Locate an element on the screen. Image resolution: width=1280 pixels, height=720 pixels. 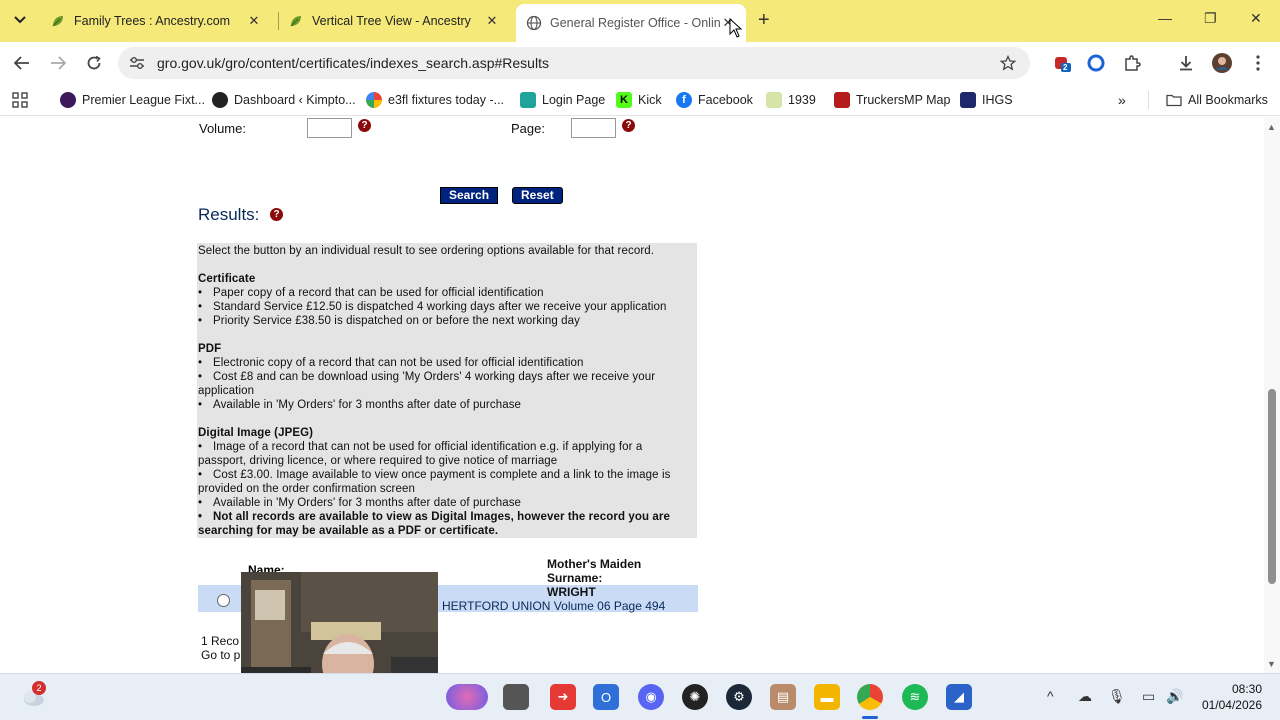
truck-game-icon: ▤ is located at coordinates (783, 697).